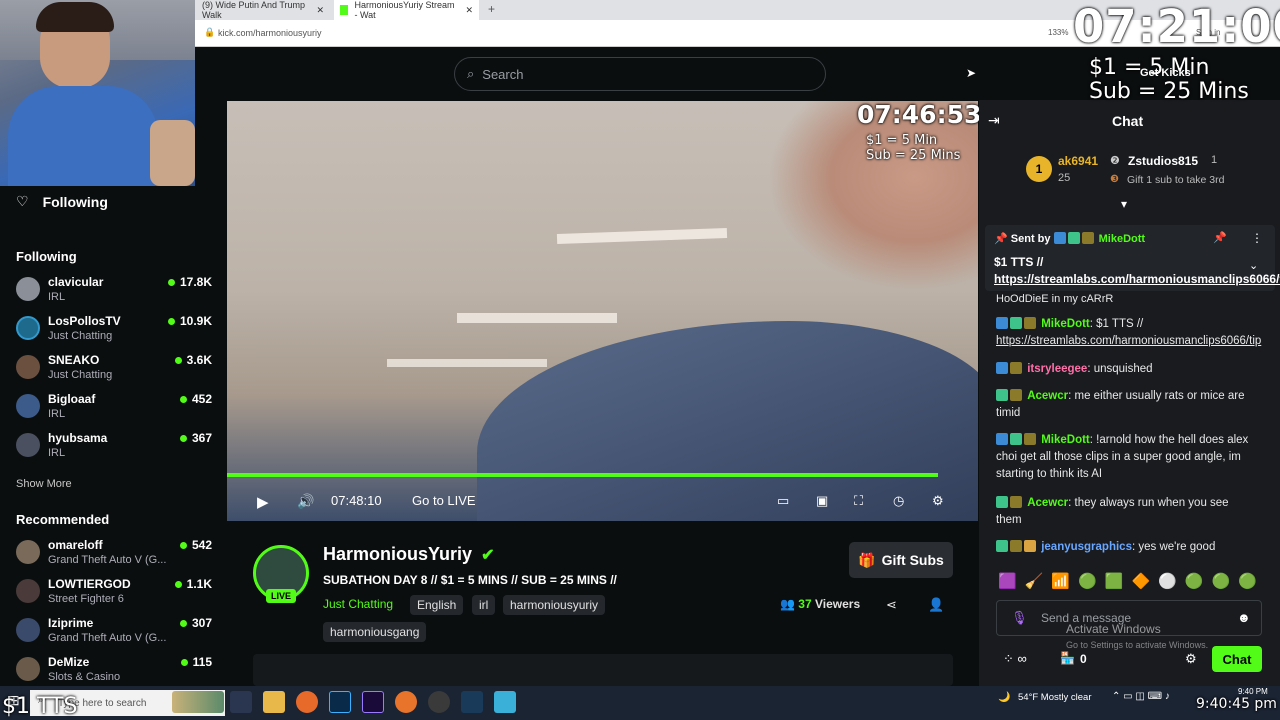 The width and height of the screenshot is (1280, 720). Describe the element at coordinates (891, 605) in the screenshot. I see `share-icon: ⋖` at that location.